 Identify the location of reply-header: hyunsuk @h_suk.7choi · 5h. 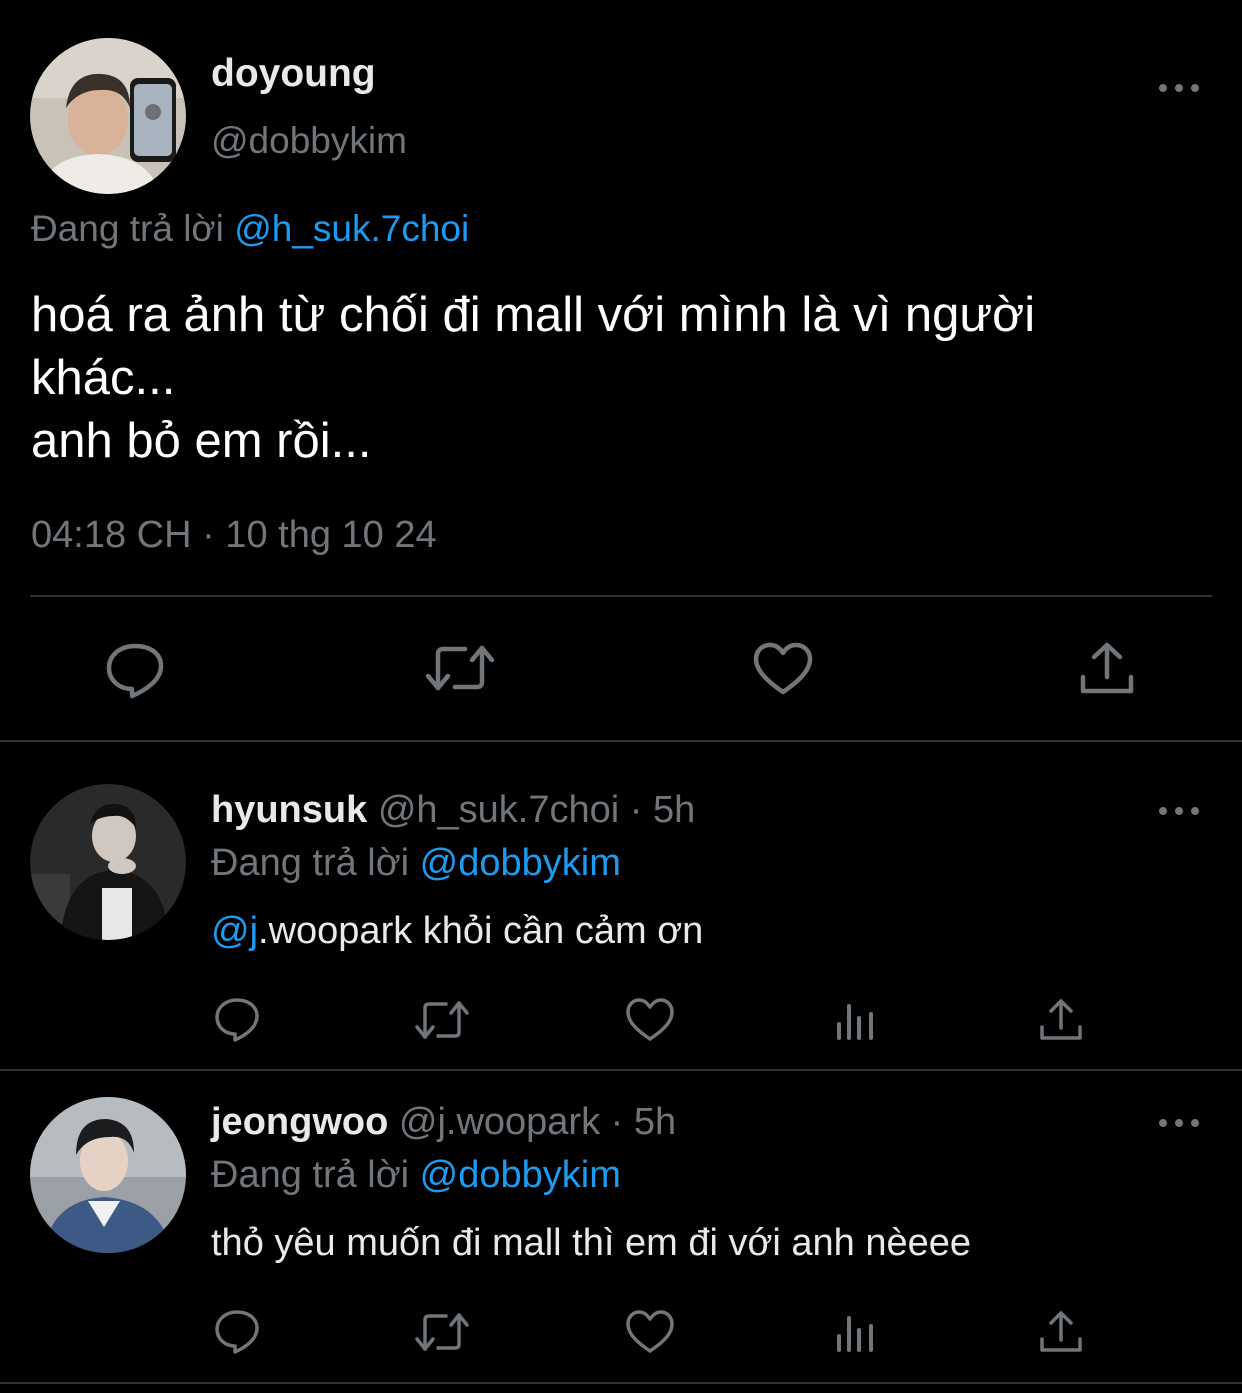
(453, 810).